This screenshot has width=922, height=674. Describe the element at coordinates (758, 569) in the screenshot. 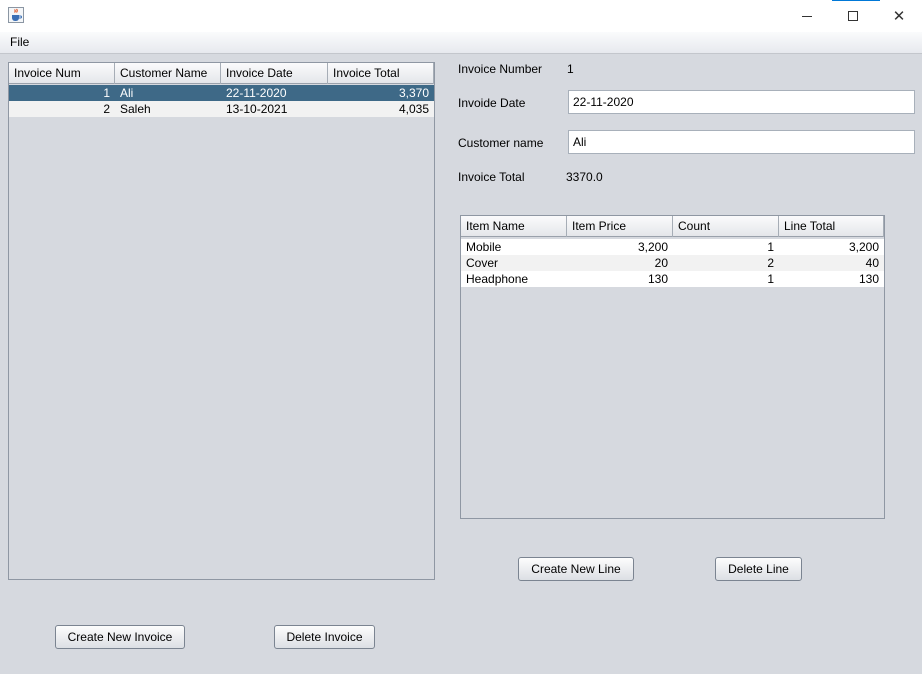

I see `delete-line-button: Delete Line` at that location.